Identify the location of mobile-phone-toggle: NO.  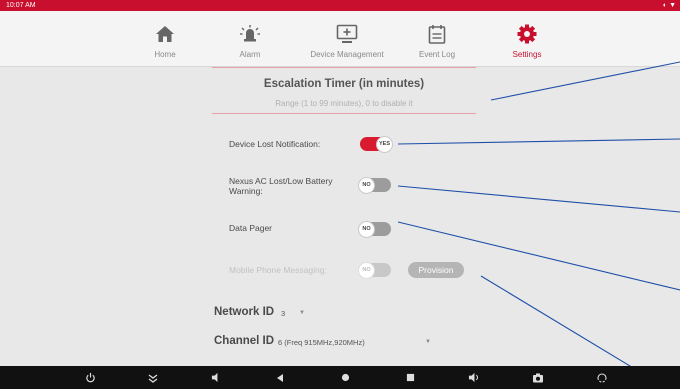
(374, 270).